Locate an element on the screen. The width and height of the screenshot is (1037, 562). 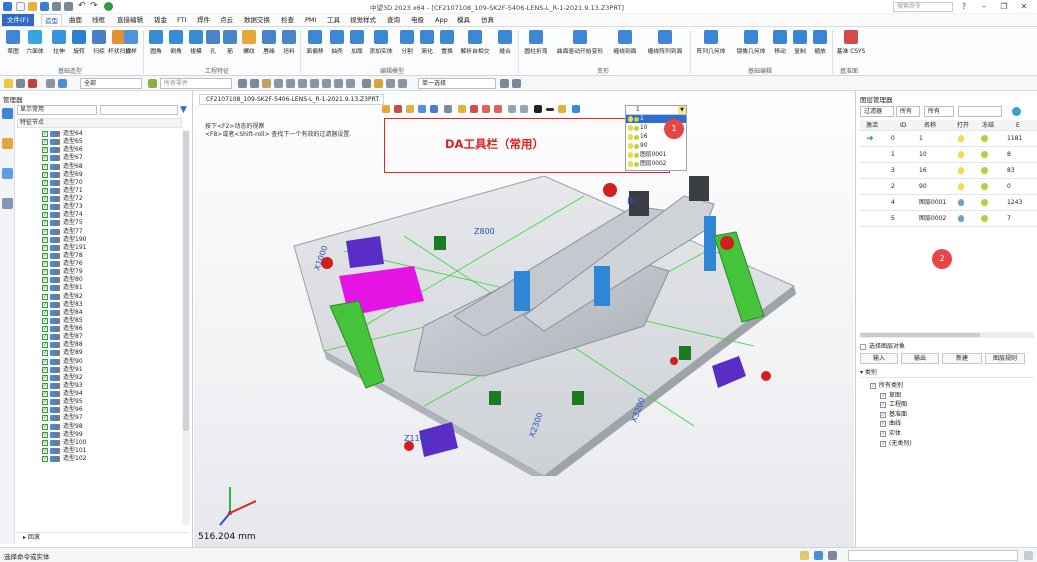
tree-item: ✓ 造型64 is located at coordinates (99, 134).